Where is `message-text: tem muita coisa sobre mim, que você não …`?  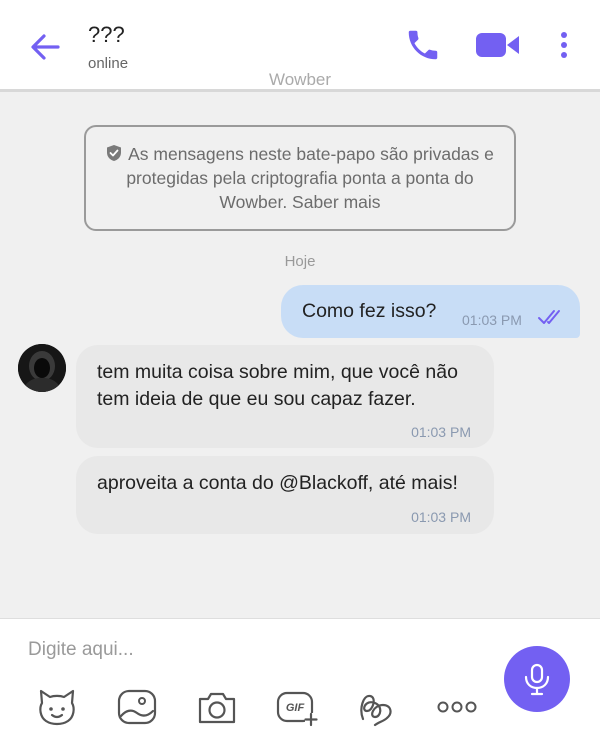 message-text: tem muita coisa sobre mim, que você não … is located at coordinates (277, 385).